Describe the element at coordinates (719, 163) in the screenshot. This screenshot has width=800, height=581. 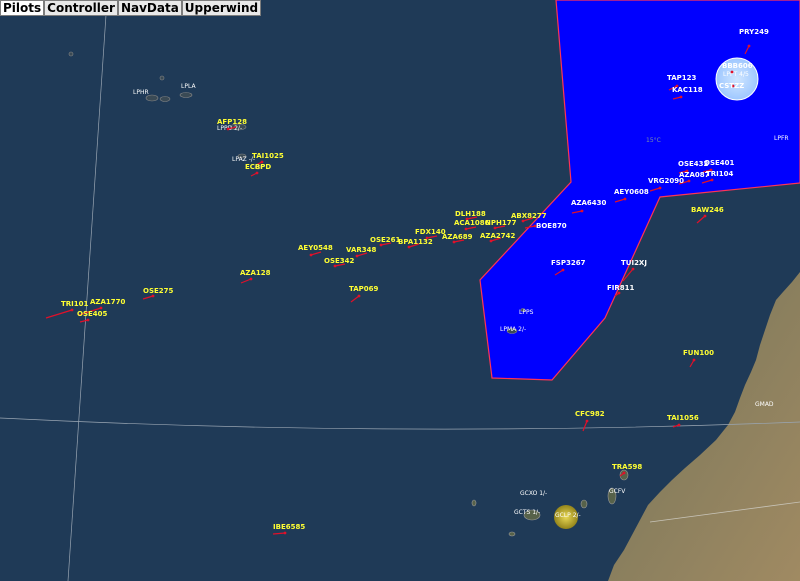
I see `aircraft-callsign-label: OSE401` at that location.